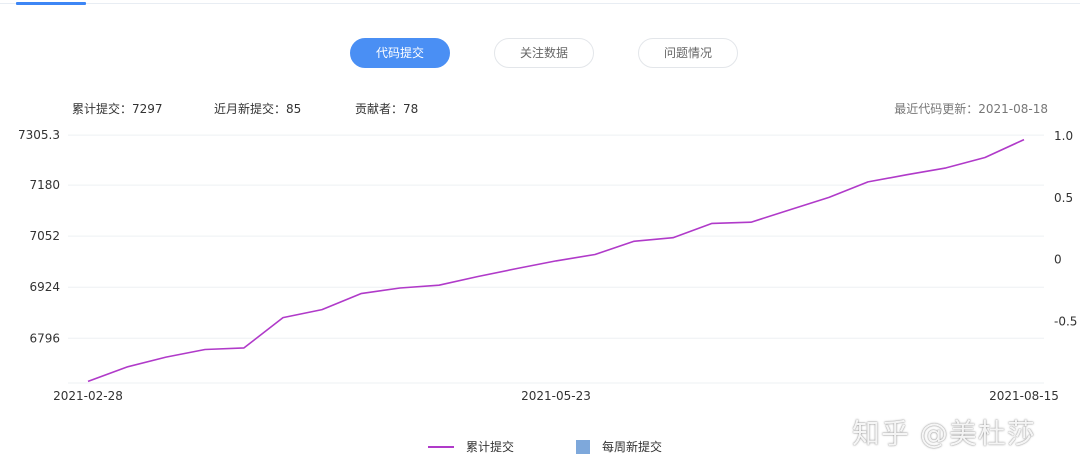  What do you see at coordinates (583, 446) in the screenshot?
I see `legend-bar-swatch` at bounding box center [583, 446].